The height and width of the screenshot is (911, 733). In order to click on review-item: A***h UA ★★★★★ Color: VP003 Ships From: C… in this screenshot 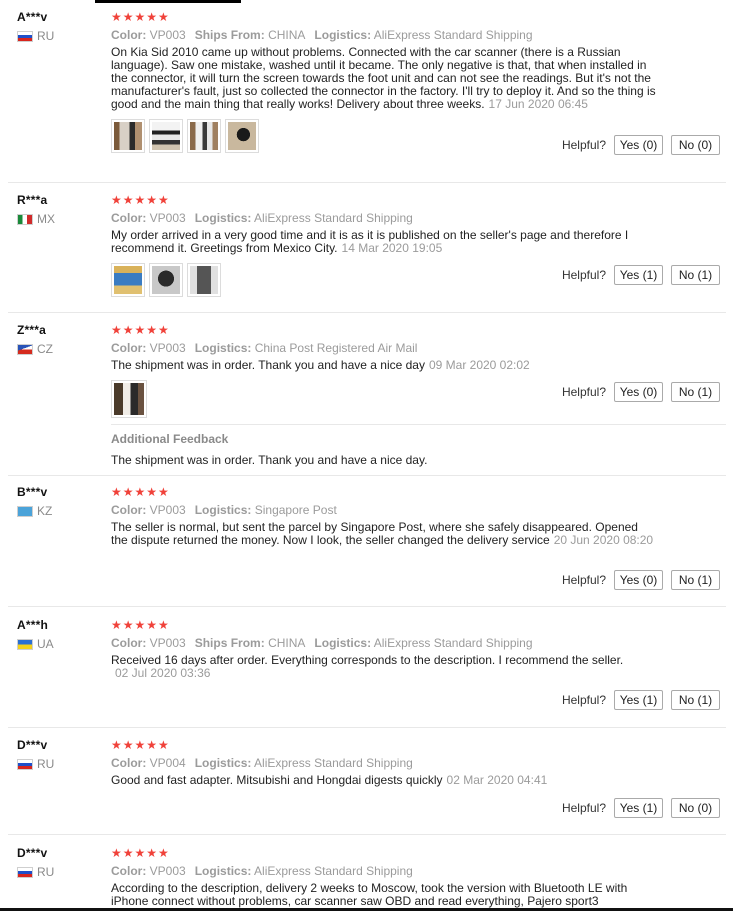, I will do `click(366, 673)`.